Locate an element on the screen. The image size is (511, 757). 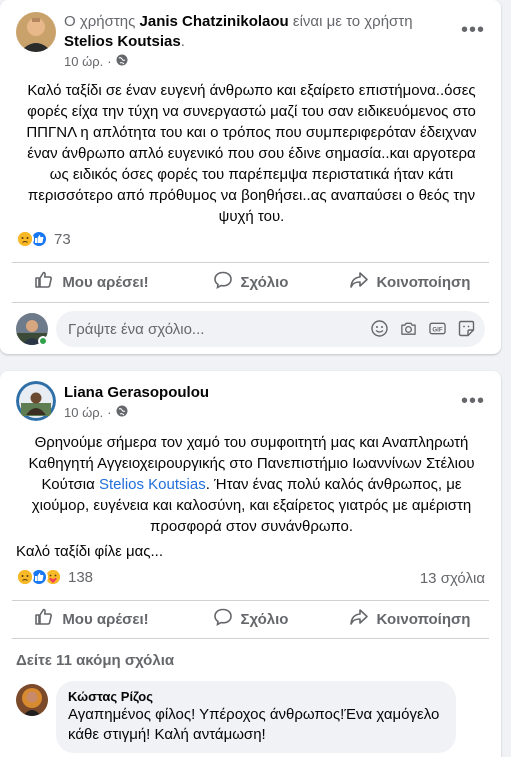
emoji-icon is located at coordinates (379, 328).